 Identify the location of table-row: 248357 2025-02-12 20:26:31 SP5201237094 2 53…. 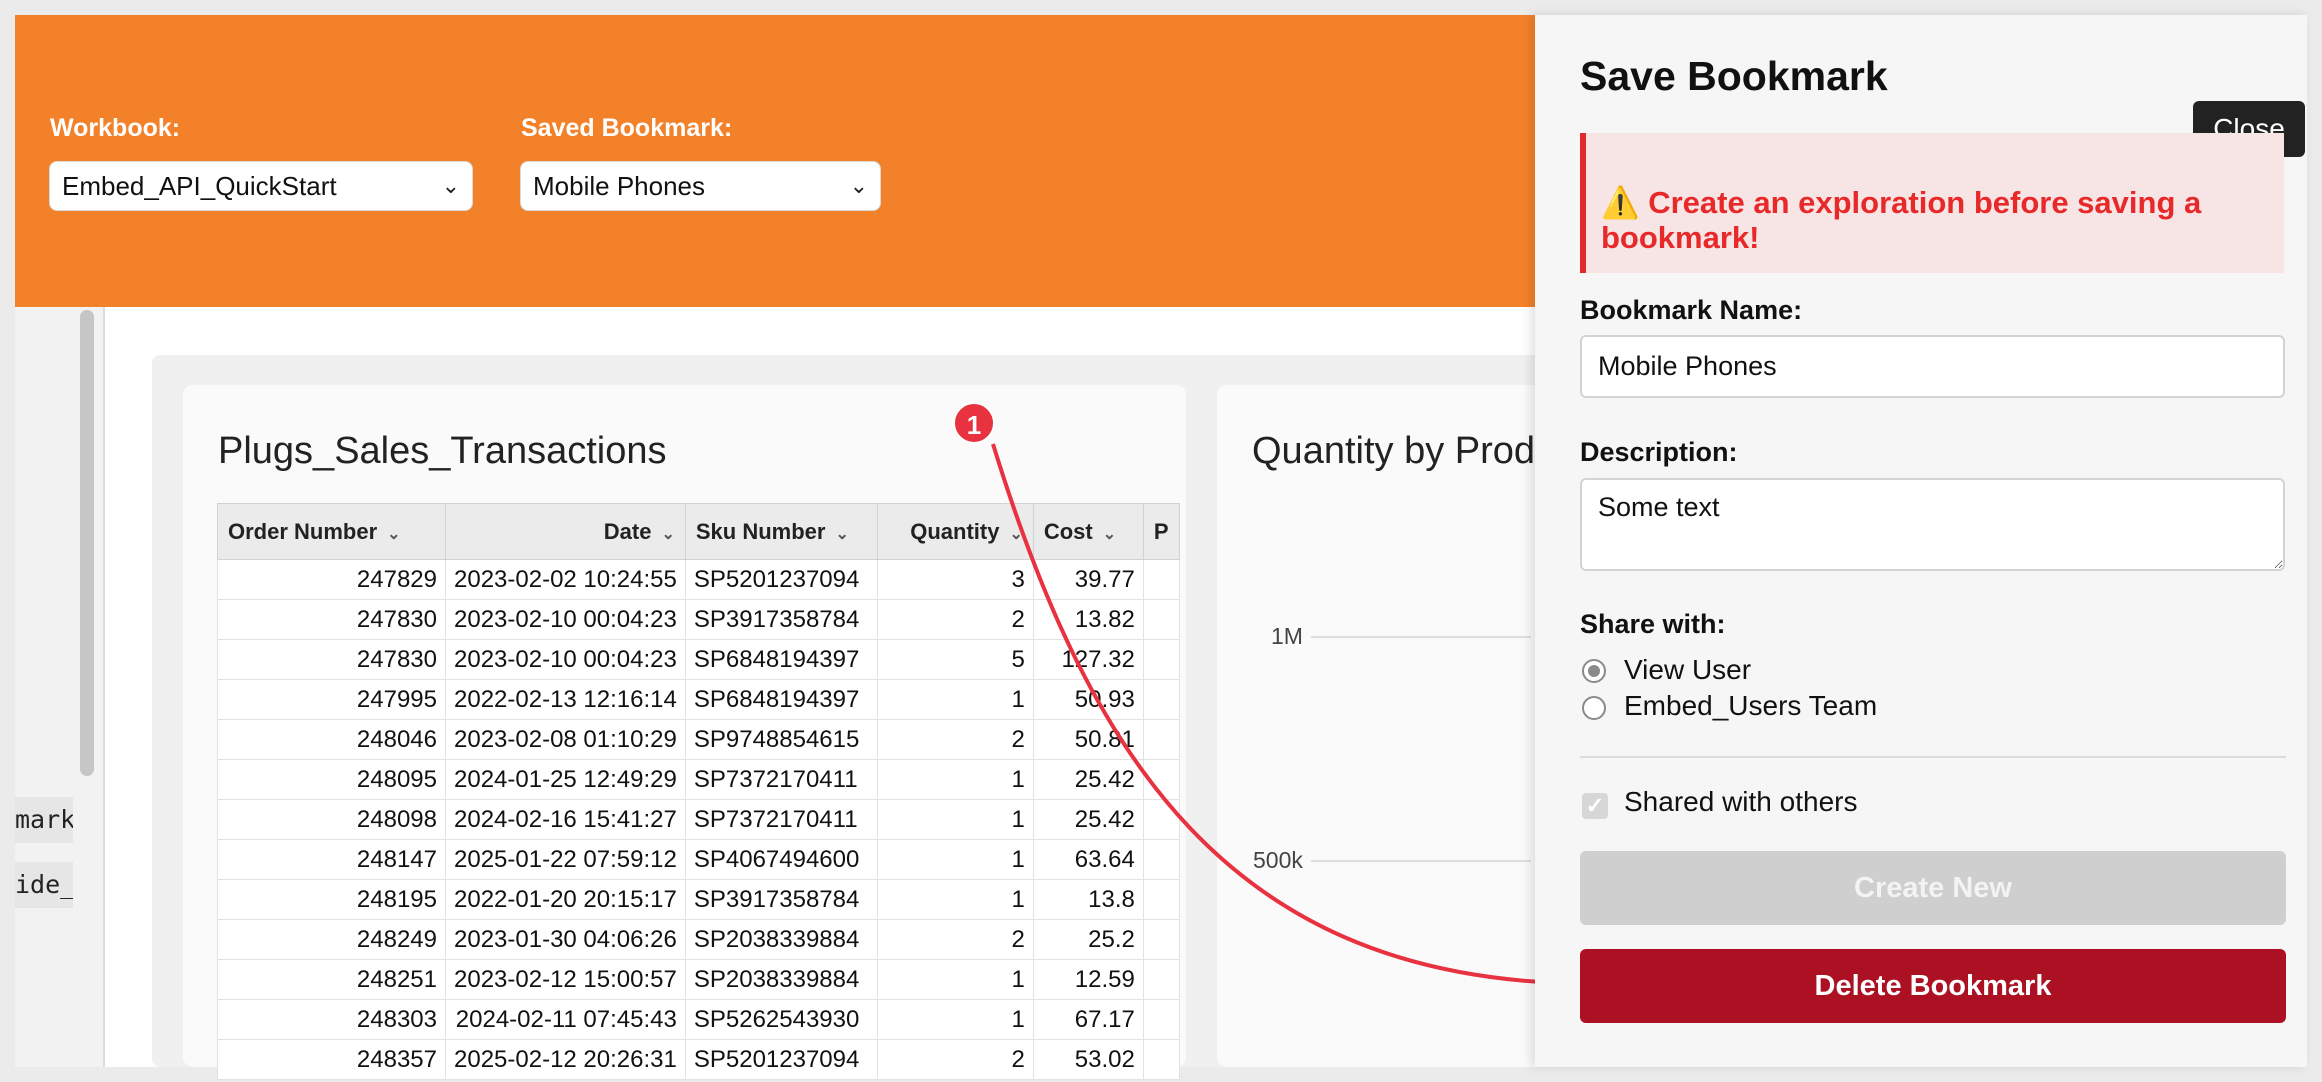
(698, 1059).